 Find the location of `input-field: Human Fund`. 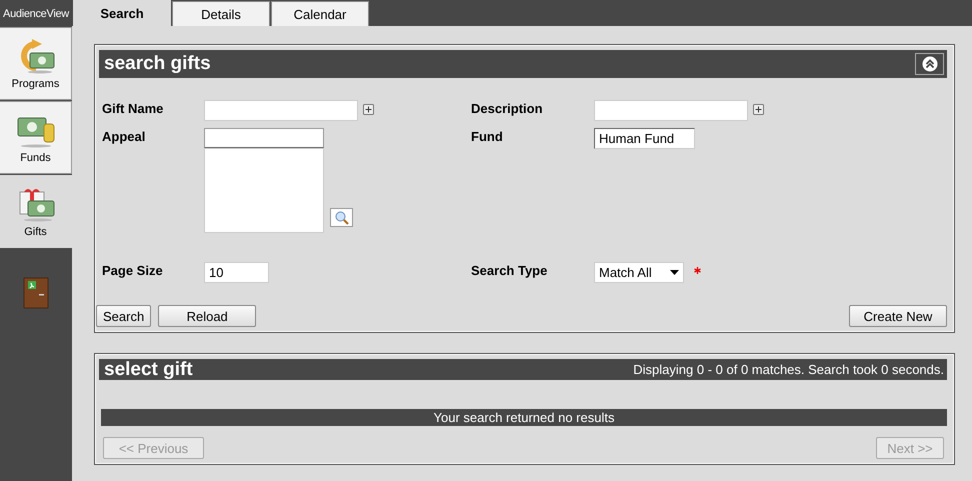

input-field: Human Fund is located at coordinates (644, 138).